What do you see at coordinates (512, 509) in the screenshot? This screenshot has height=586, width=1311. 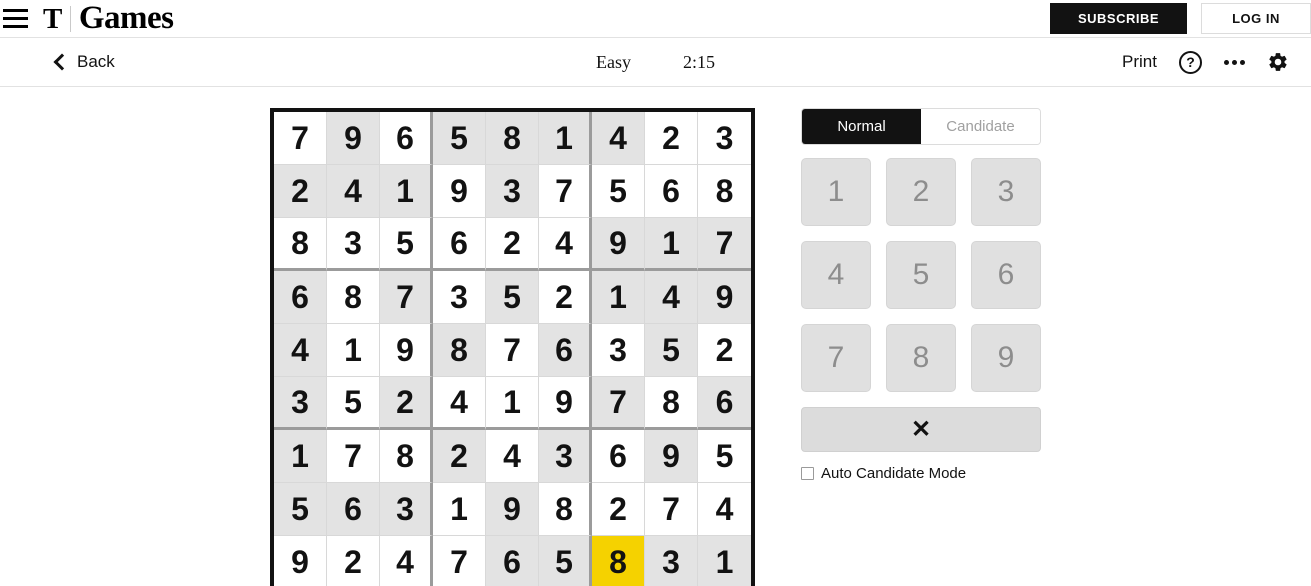 I see `sudoku-cell-r8c5: 9` at bounding box center [512, 509].